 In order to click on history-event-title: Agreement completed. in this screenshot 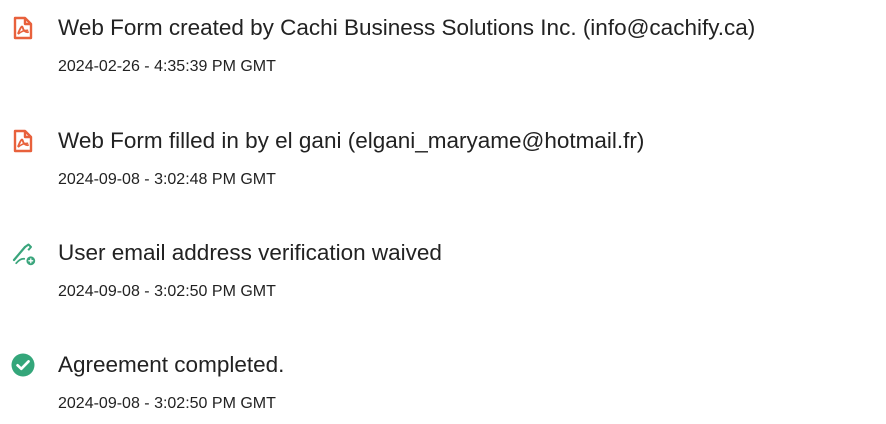, I will do `click(171, 364)`.